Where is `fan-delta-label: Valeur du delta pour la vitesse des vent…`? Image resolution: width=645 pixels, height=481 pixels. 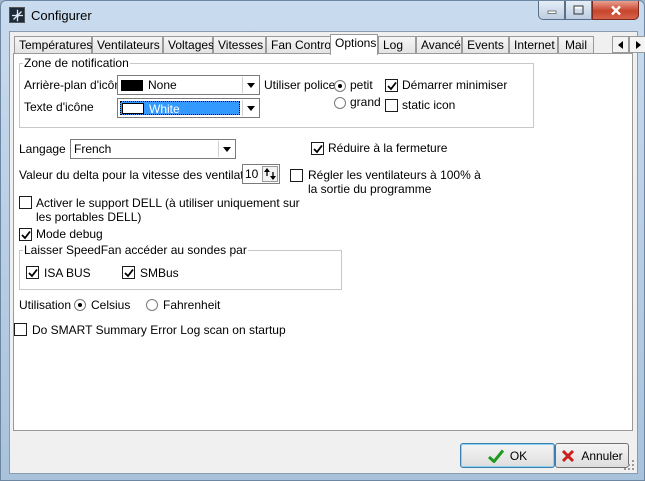 fan-delta-label: Valeur du delta pour la vitesse des vent… is located at coordinates (143, 175).